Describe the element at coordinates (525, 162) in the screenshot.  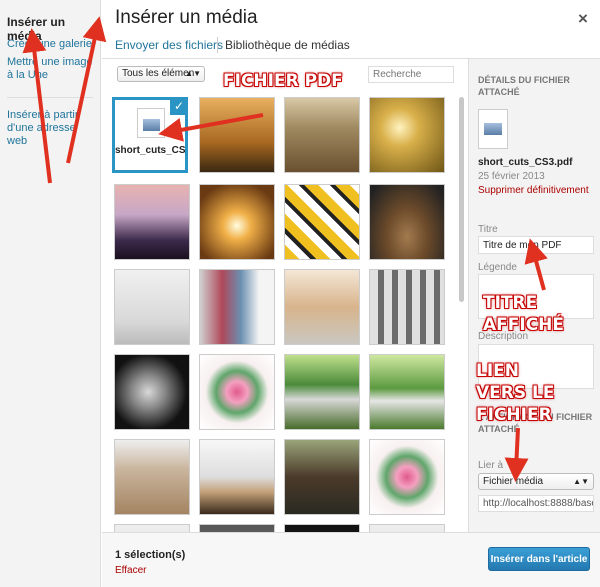
I see `details-filename: short_cuts_CS3.pdf` at that location.